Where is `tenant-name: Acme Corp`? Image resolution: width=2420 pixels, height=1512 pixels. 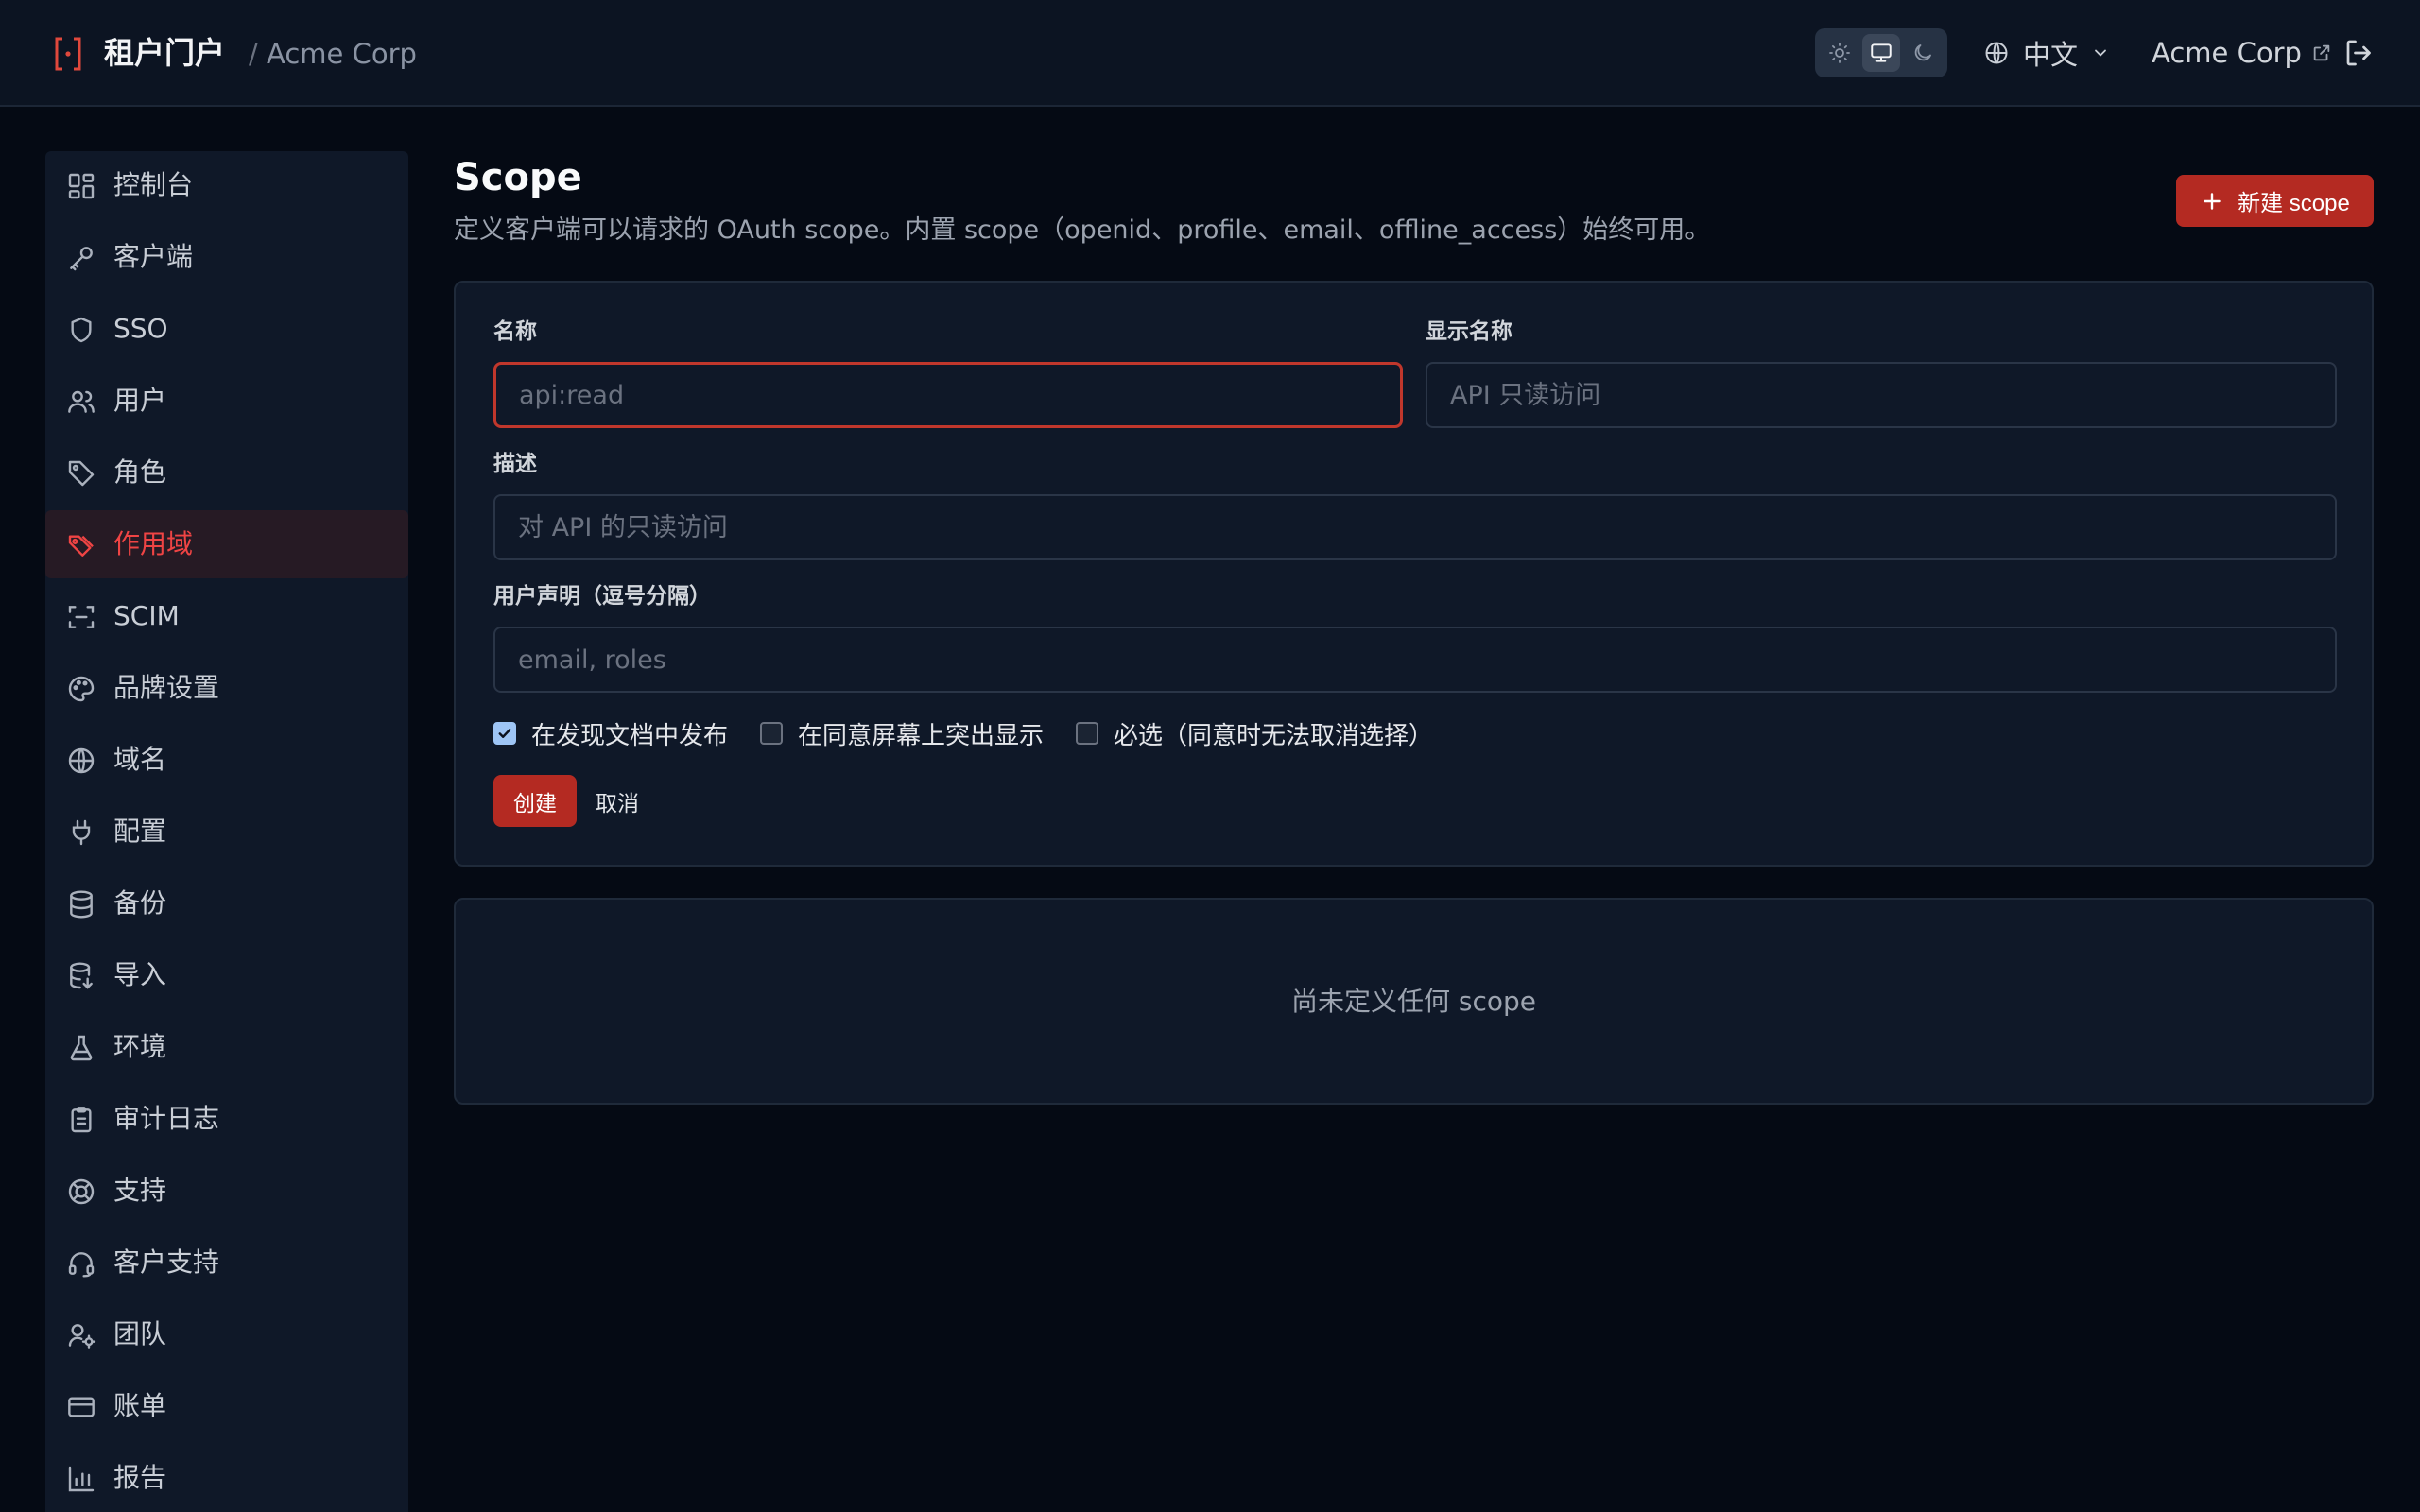 tenant-name: Acme Corp is located at coordinates (342, 54).